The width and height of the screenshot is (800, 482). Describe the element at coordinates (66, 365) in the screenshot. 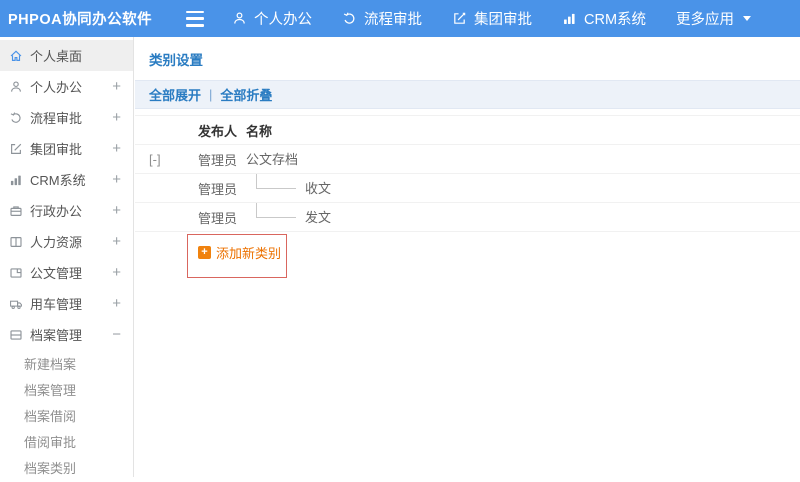

I see `sidebar-subitem-new-archive: 新建档案` at that location.